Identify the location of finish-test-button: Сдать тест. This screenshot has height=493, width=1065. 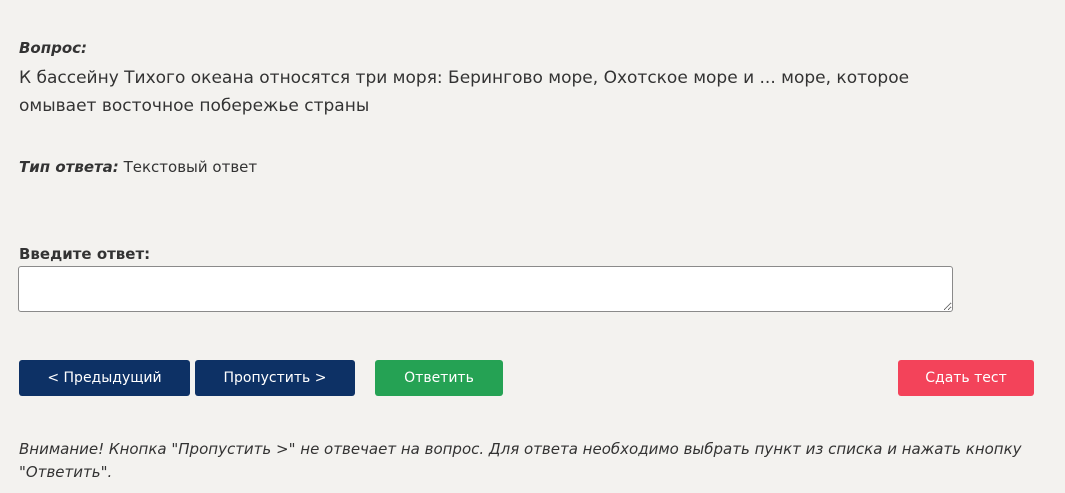
(966, 378).